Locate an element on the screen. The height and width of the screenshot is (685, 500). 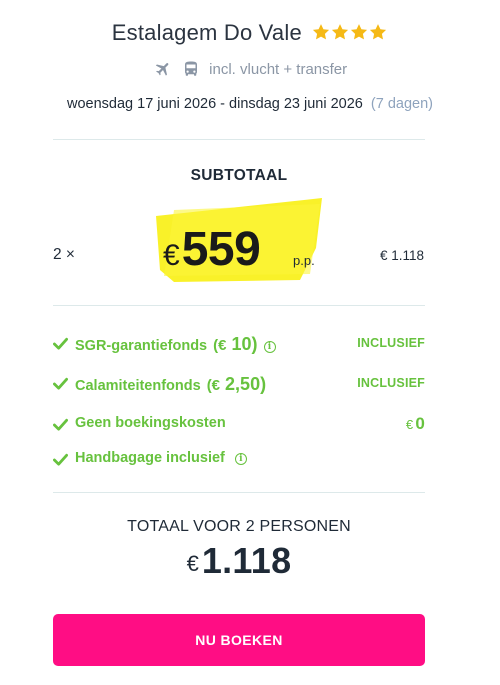
subtotal-label: SUBTOTAAL is located at coordinates (239, 175).